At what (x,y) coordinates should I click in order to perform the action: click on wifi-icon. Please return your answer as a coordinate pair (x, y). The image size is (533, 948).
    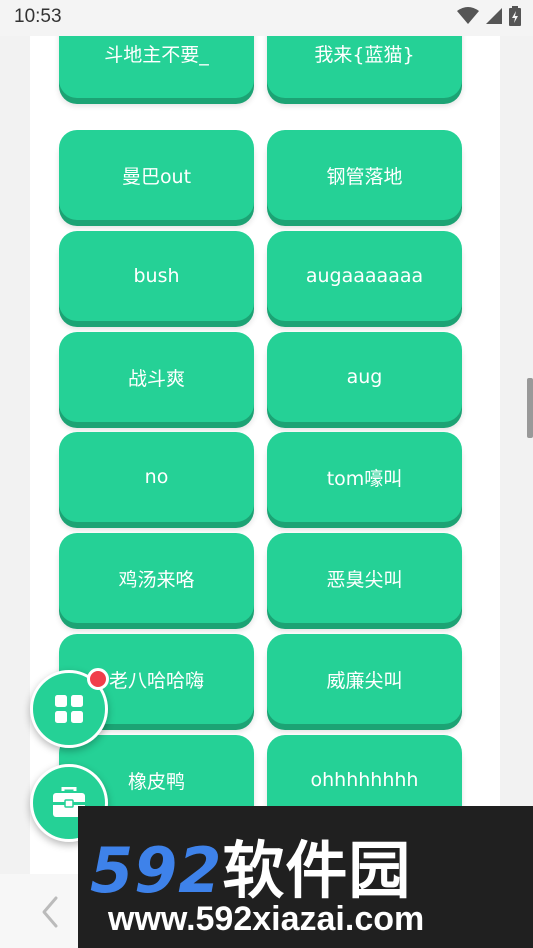
    Looking at the image, I should click on (468, 15).